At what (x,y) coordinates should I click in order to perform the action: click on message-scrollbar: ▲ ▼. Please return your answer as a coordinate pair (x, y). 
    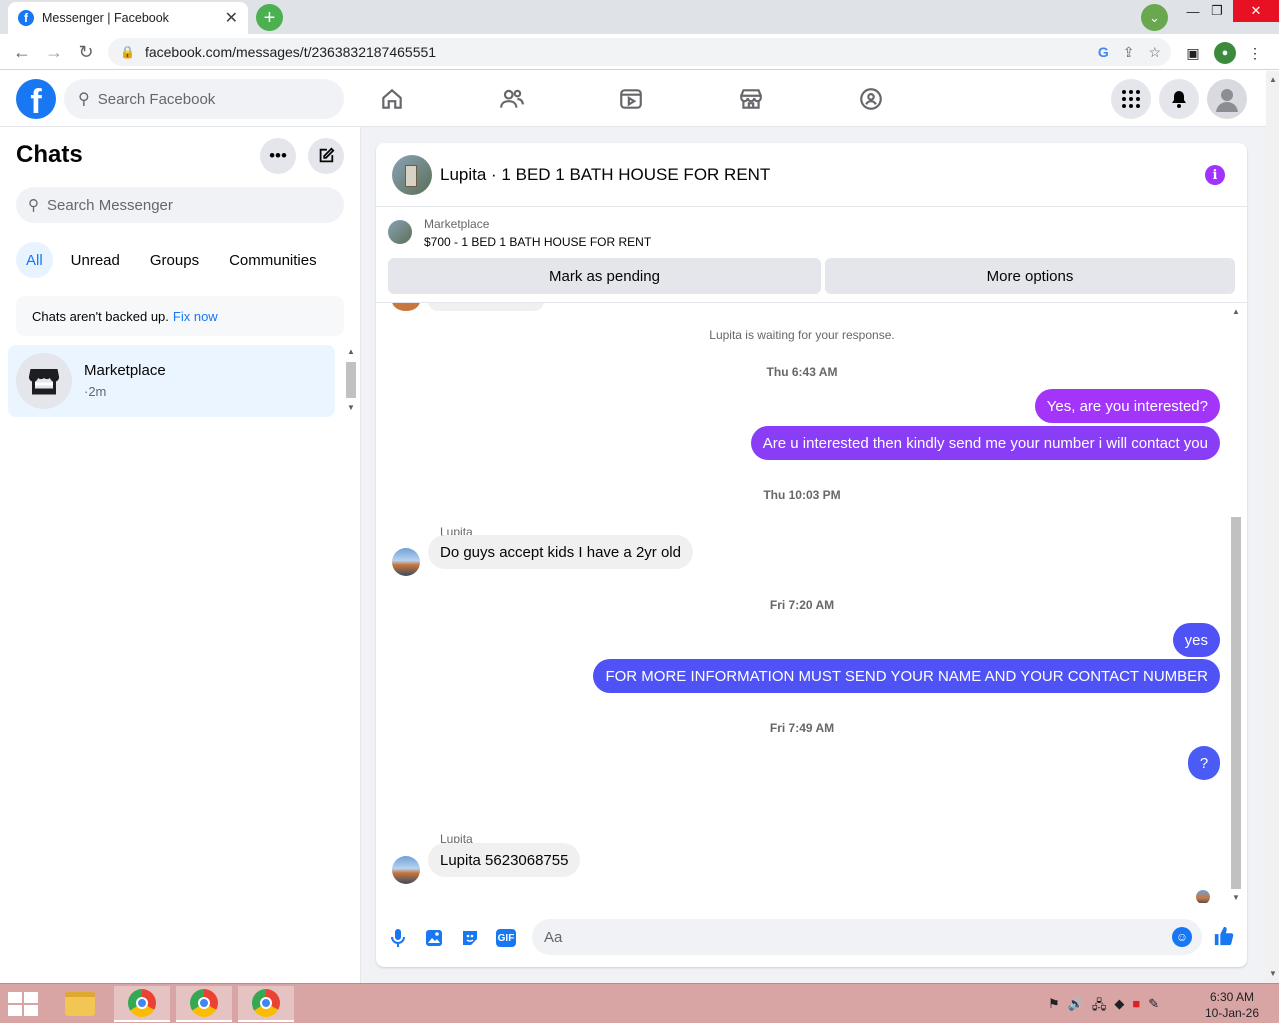
    Looking at the image, I should click on (1236, 604).